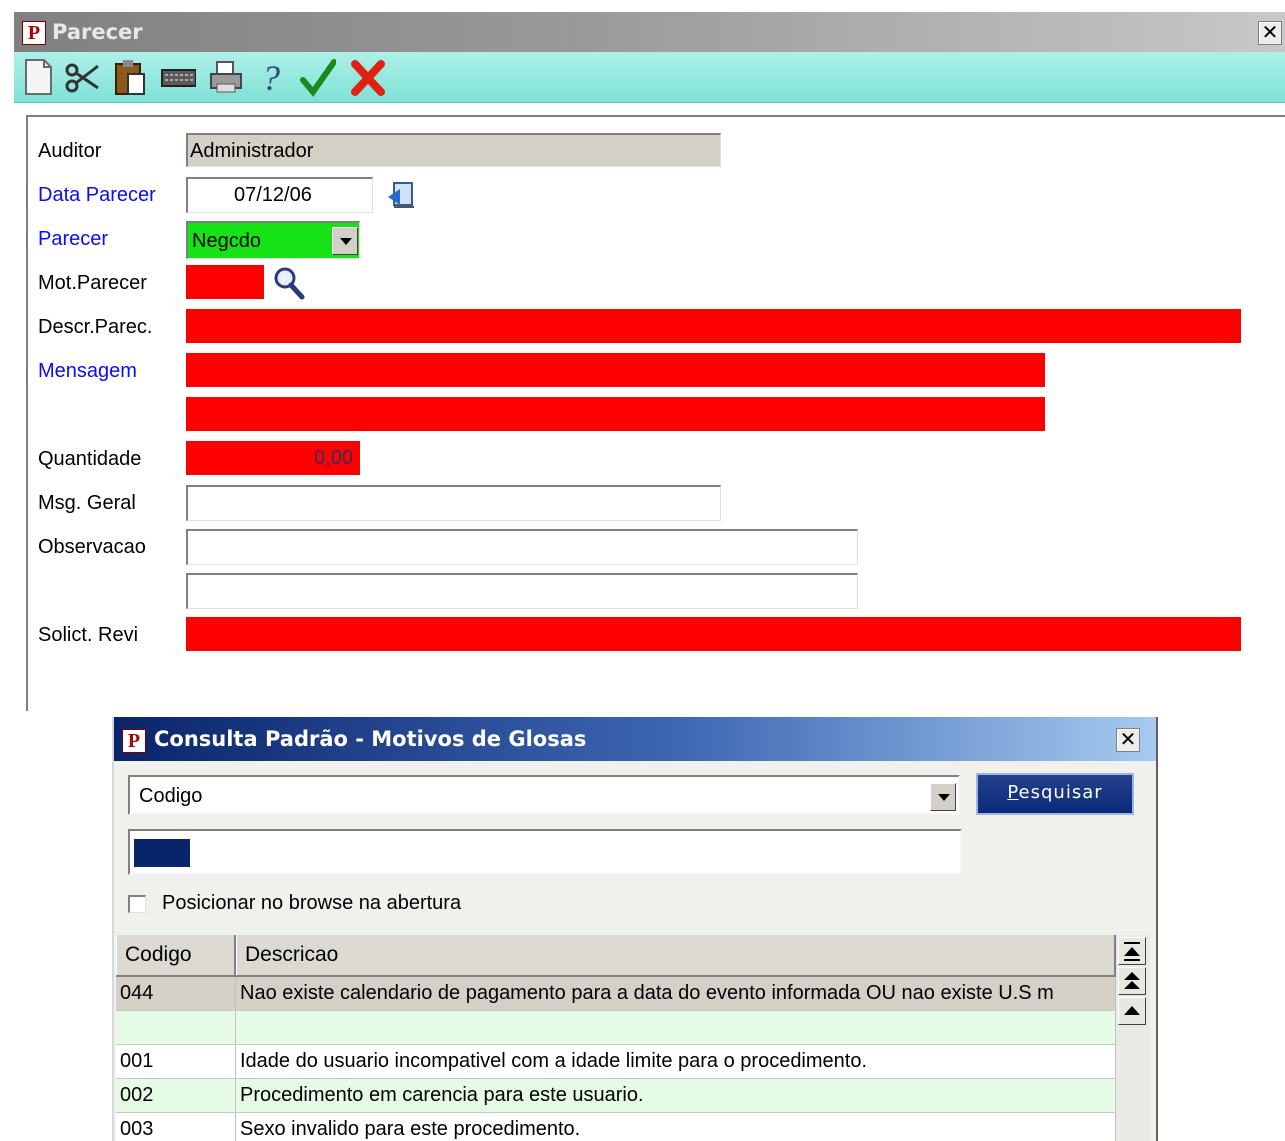  I want to click on grid-scrollbar, so click(1133, 1038).